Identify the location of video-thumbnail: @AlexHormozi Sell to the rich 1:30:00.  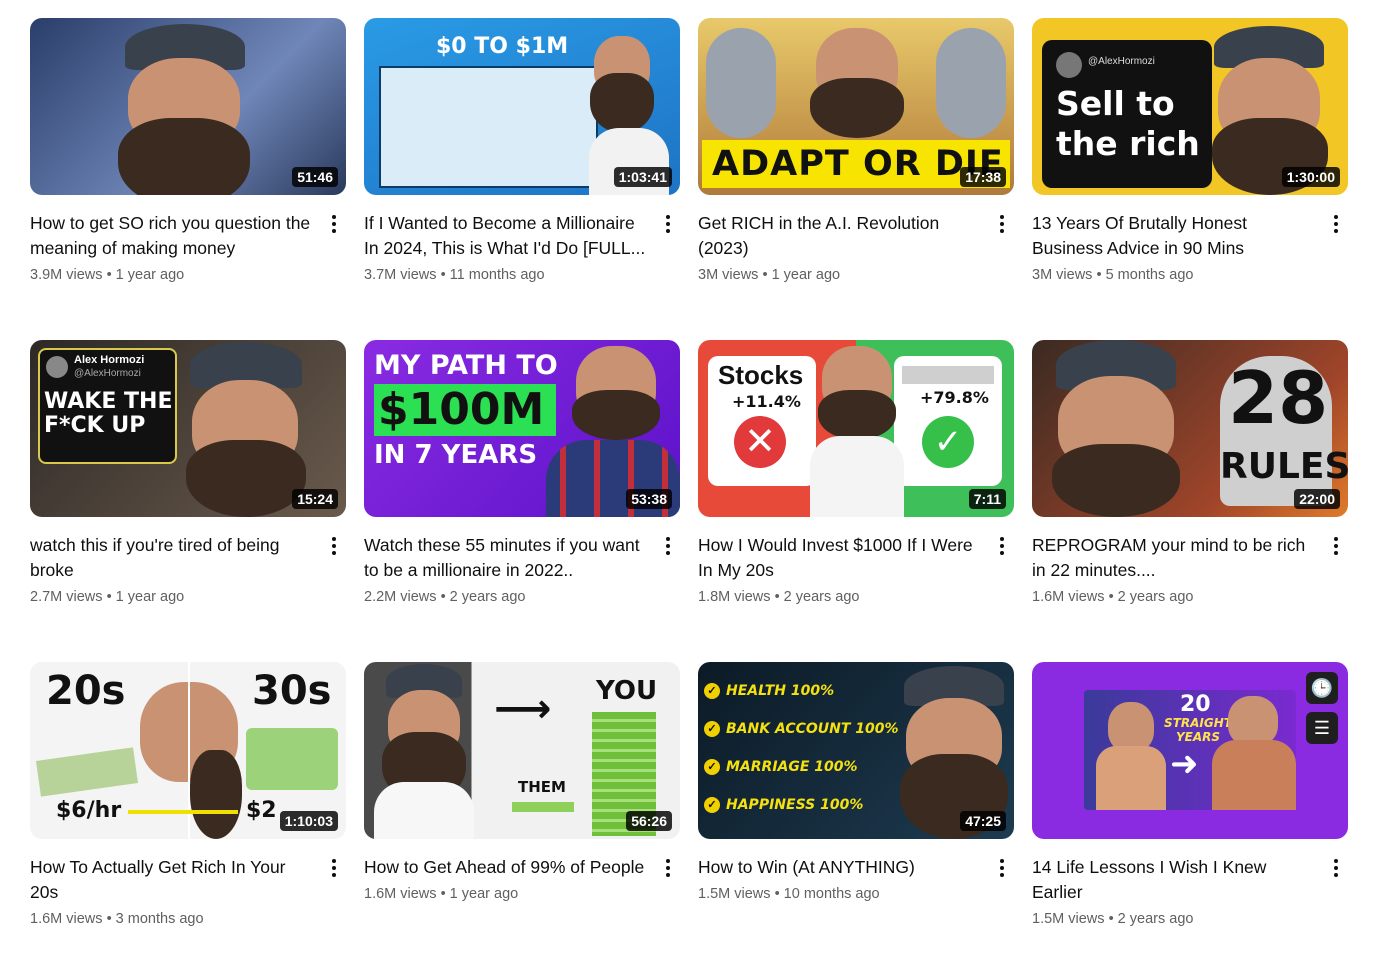
(1190, 106).